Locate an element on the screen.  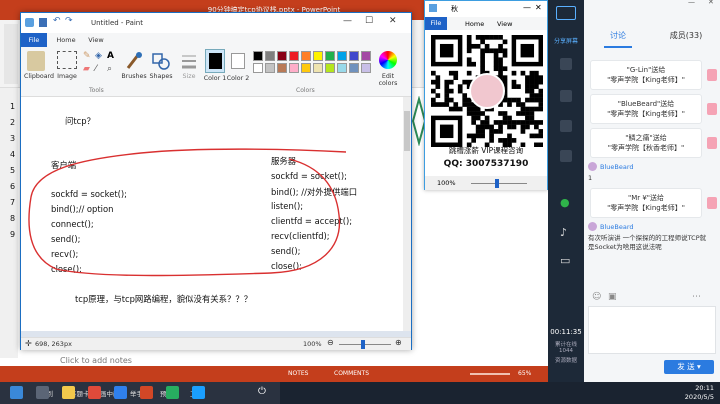
mic-icon: ● is located at coordinates (566, 202).